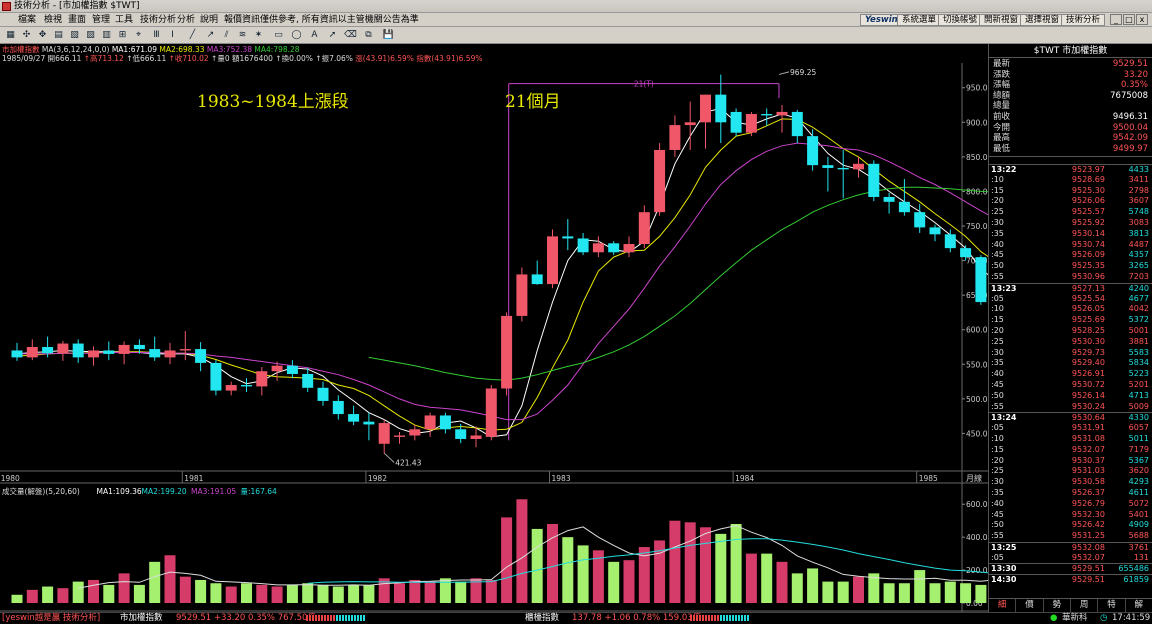 The width and height of the screenshot is (1152, 624). Describe the element at coordinates (1042, 20) in the screenshot. I see `select-window-button: 選擇視窗` at that location.